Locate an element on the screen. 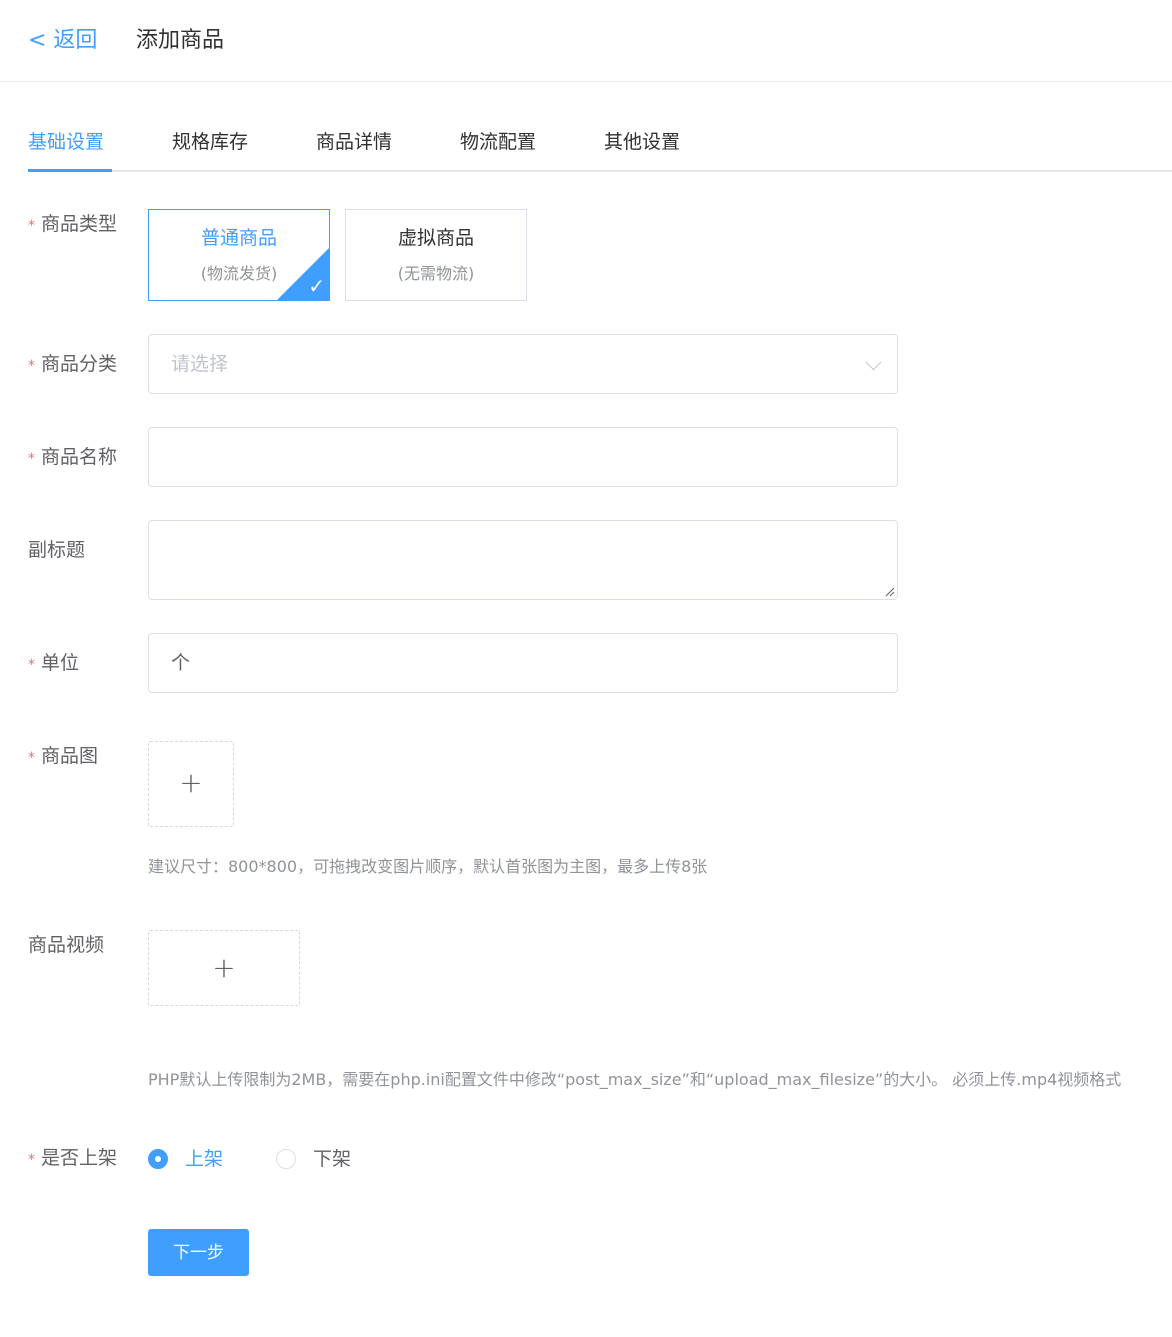 The height and width of the screenshot is (1337, 1172). tab-other-settings: 其他设置 is located at coordinates (642, 142).